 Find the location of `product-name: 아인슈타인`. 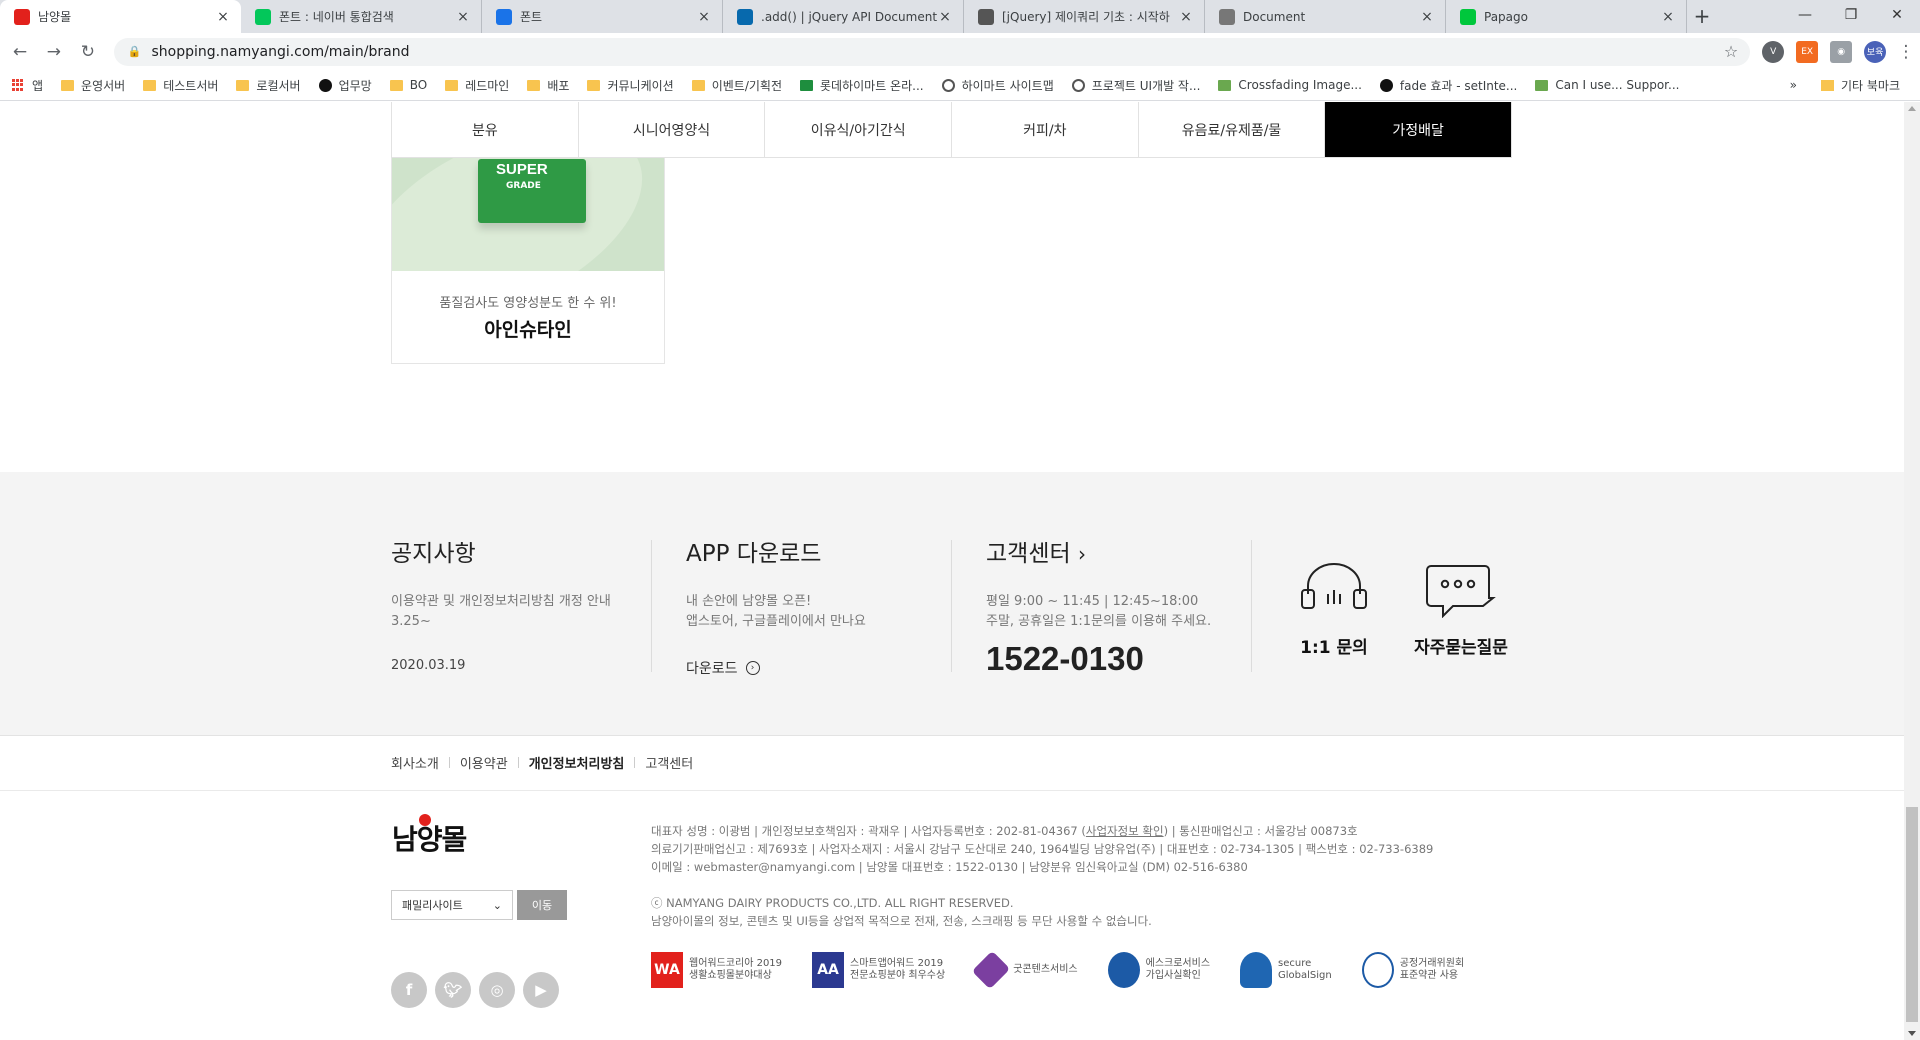

product-name: 아인슈타인 is located at coordinates (528, 328).